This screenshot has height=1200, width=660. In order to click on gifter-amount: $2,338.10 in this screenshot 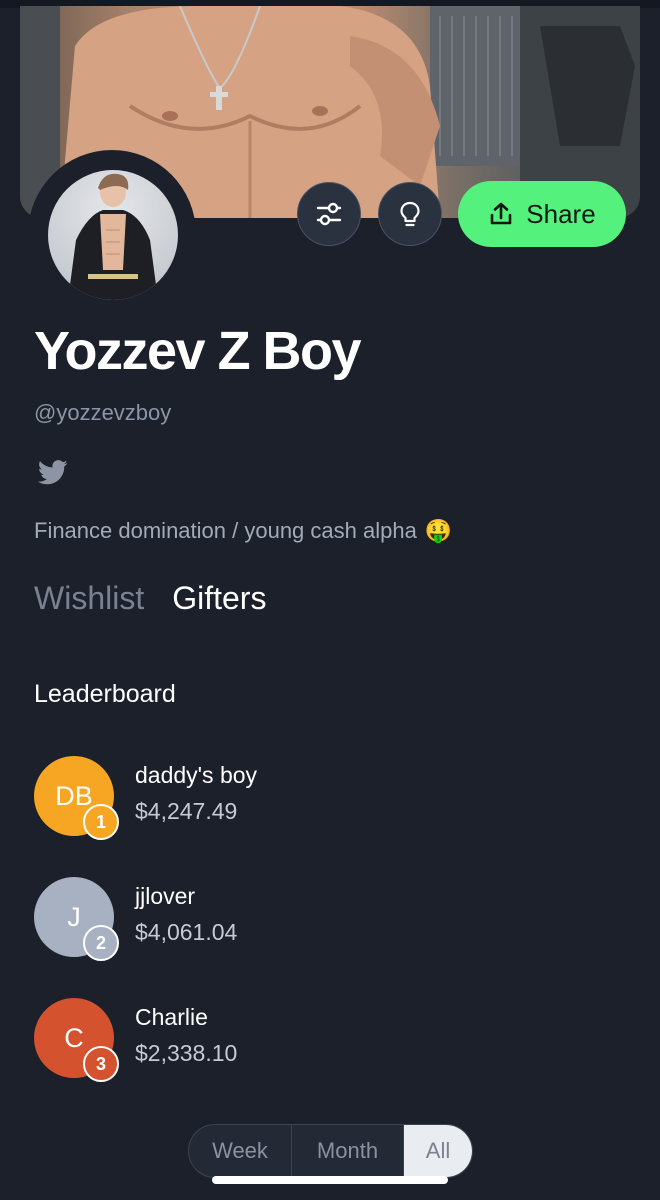, I will do `click(186, 1053)`.